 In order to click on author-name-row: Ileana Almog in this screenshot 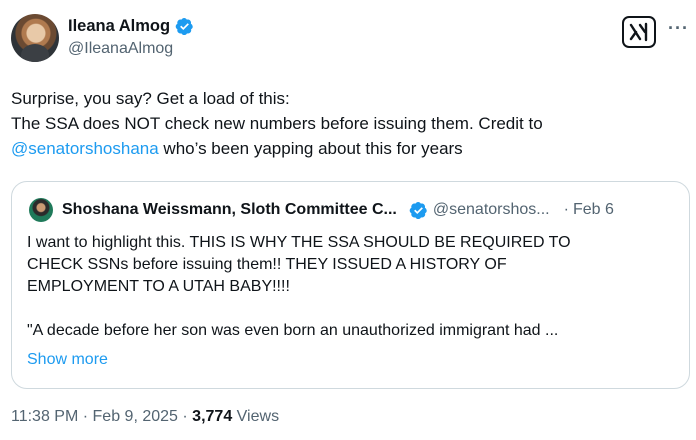, I will do `click(131, 26)`.